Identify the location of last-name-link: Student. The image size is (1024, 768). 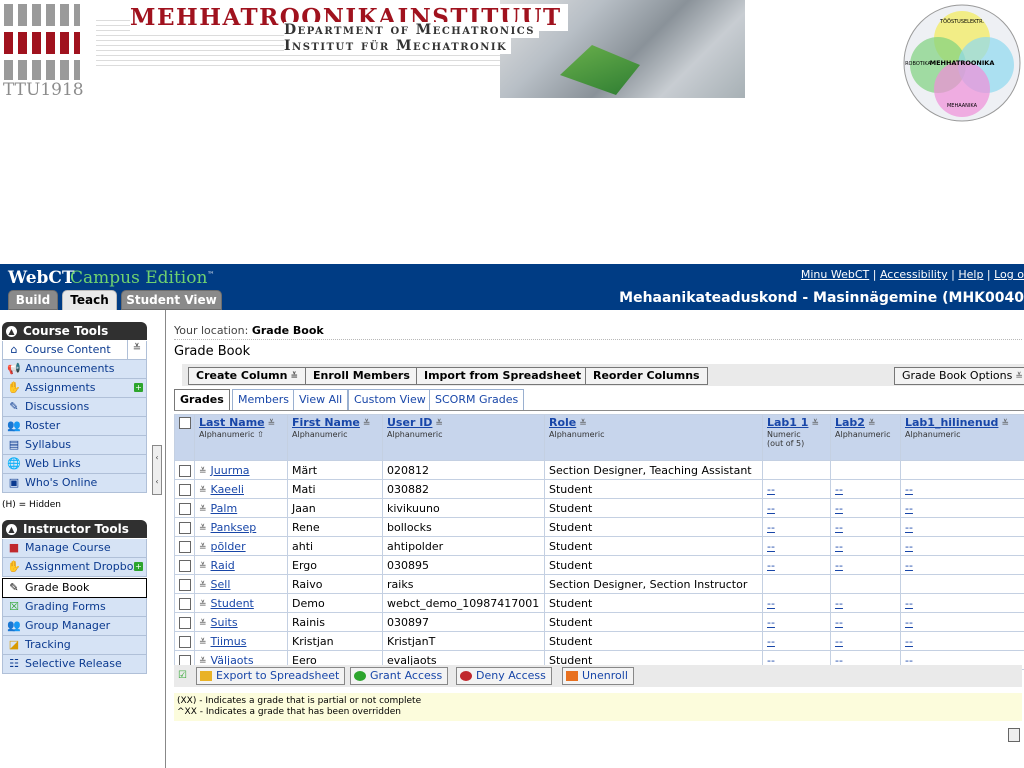
(232, 603).